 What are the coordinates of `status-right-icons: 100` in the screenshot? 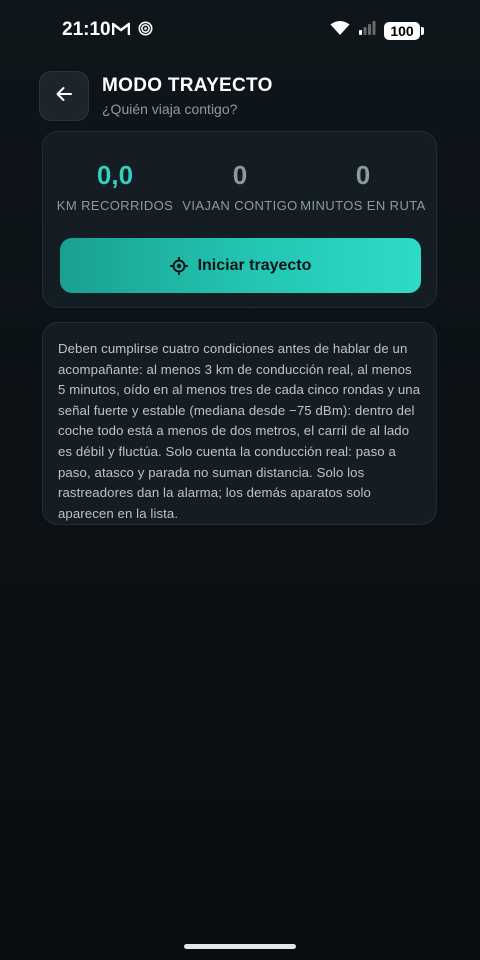 It's located at (377, 30).